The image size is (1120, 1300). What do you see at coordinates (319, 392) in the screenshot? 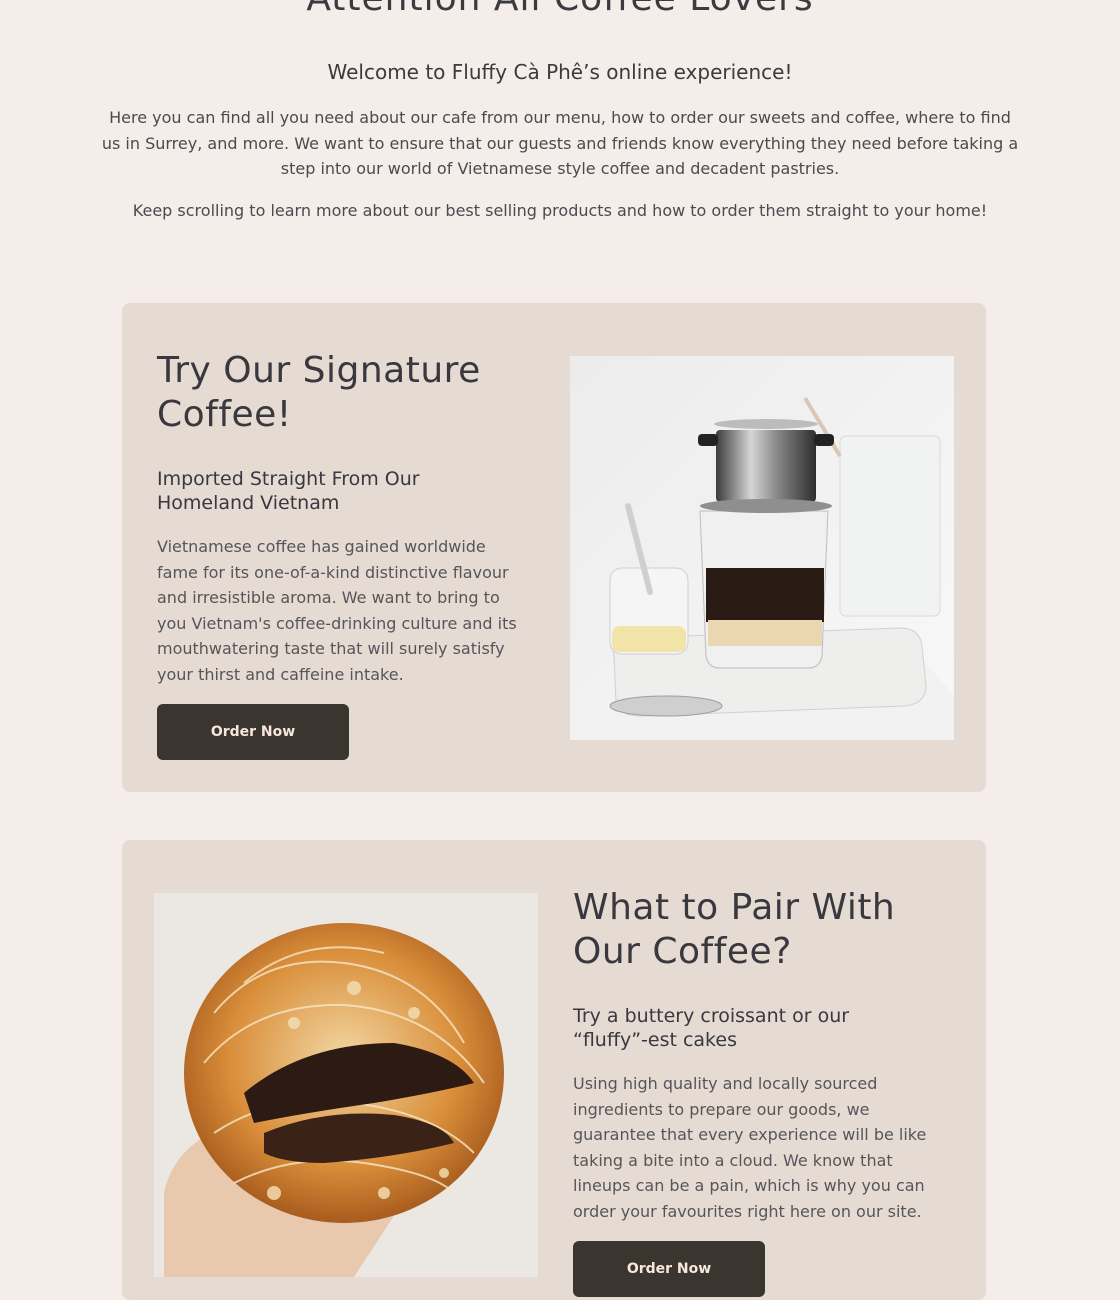
I see `card-heading: Try Our Signature Coffee!` at bounding box center [319, 392].